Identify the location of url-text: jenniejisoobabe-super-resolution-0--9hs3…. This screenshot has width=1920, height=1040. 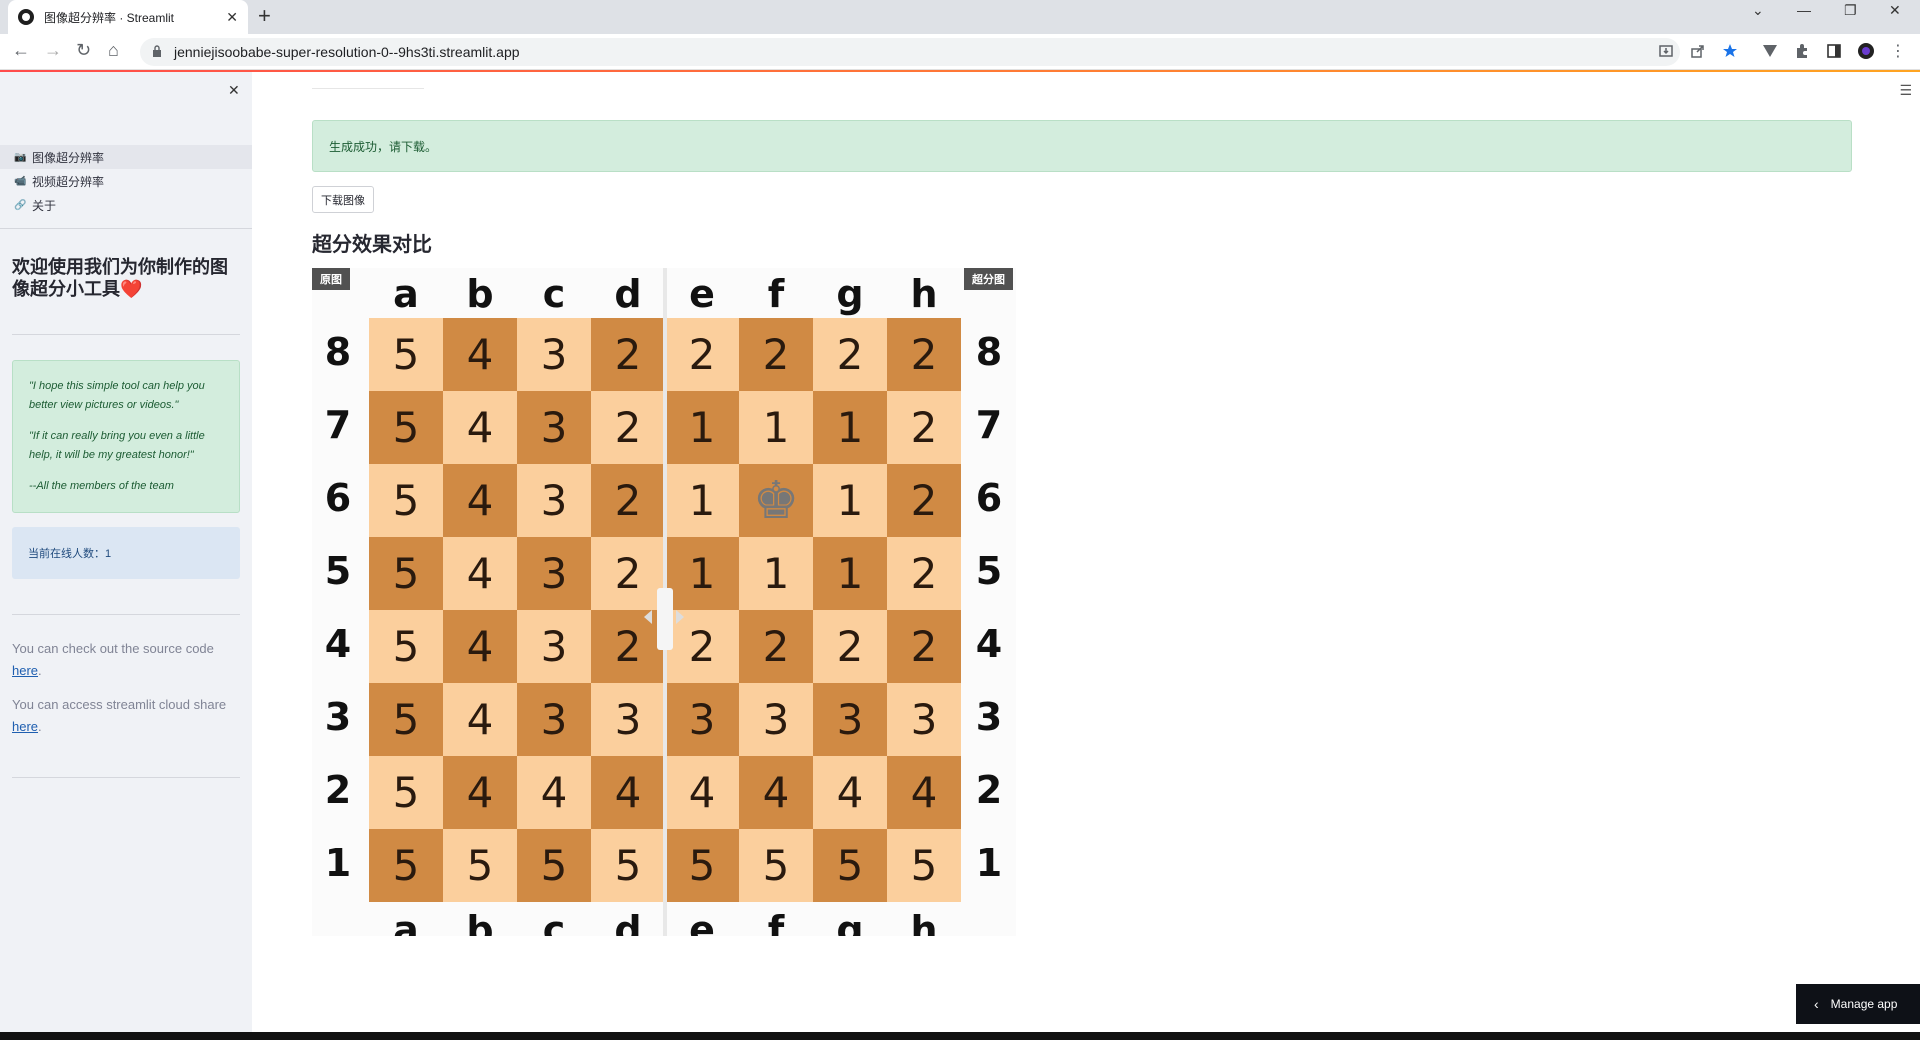
(347, 52).